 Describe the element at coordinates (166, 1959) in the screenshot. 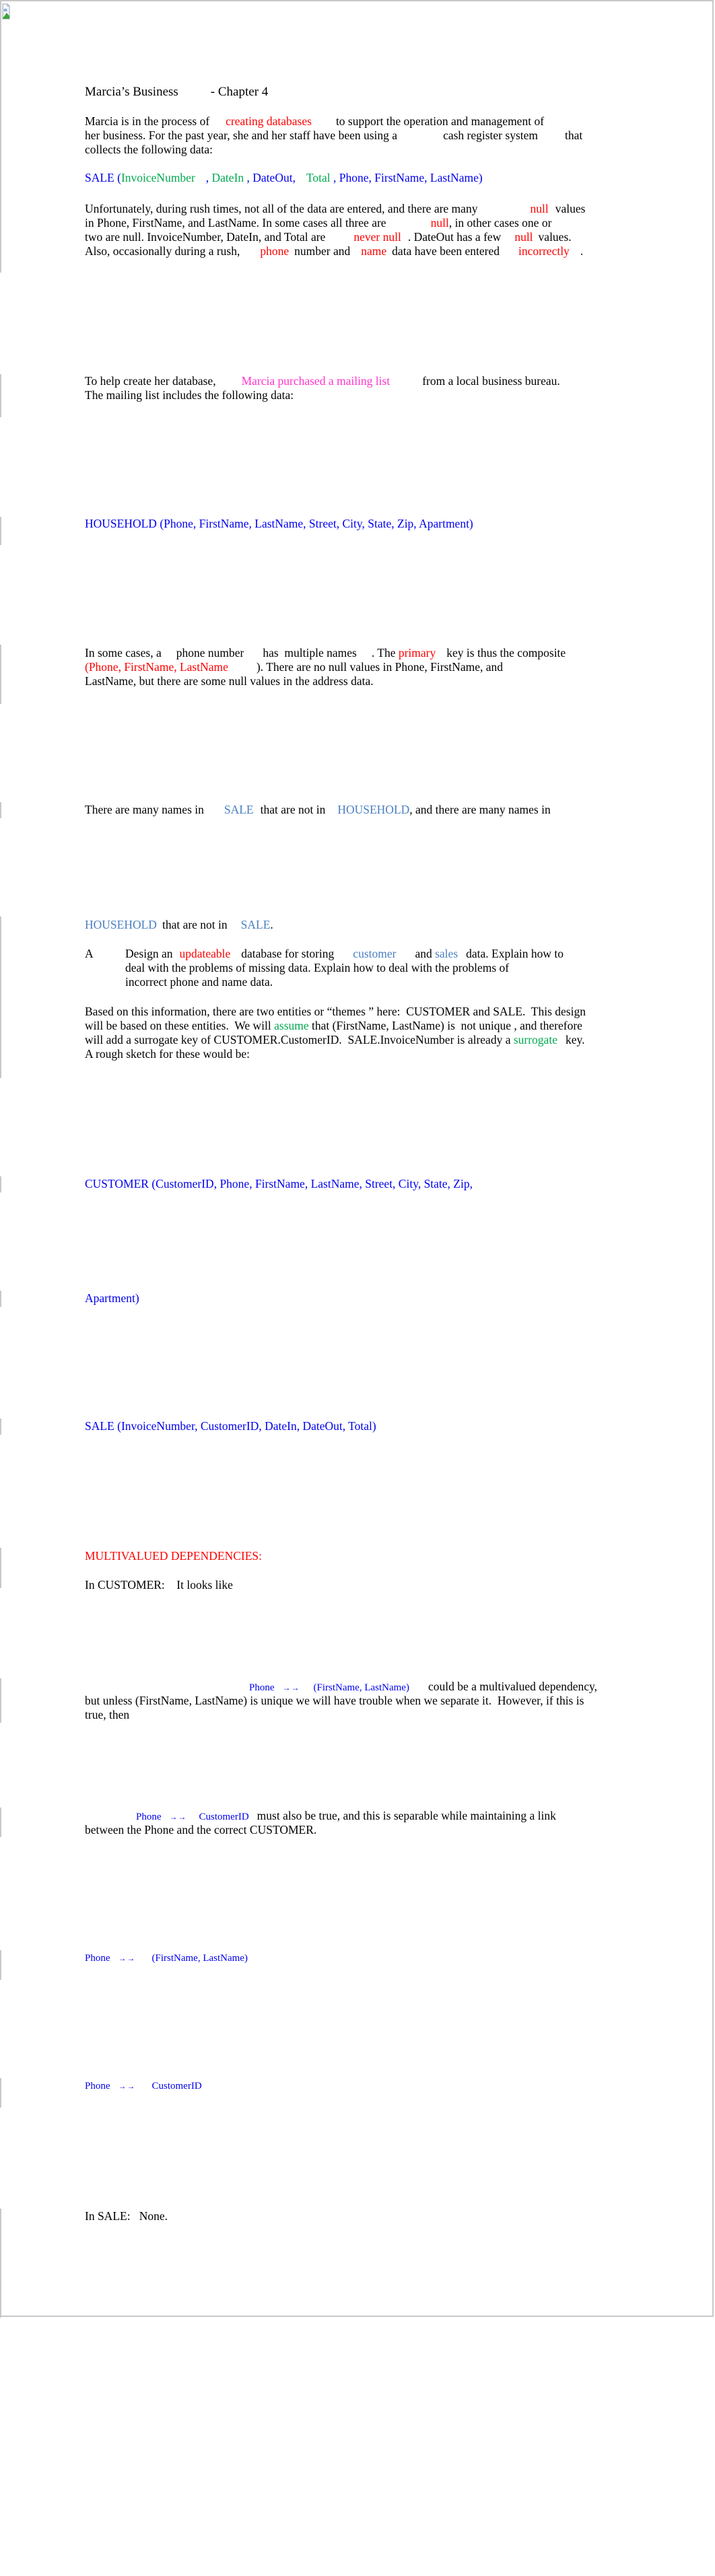

I see `mvd3-line: Phone →→ (FirstName, LastName)` at that location.